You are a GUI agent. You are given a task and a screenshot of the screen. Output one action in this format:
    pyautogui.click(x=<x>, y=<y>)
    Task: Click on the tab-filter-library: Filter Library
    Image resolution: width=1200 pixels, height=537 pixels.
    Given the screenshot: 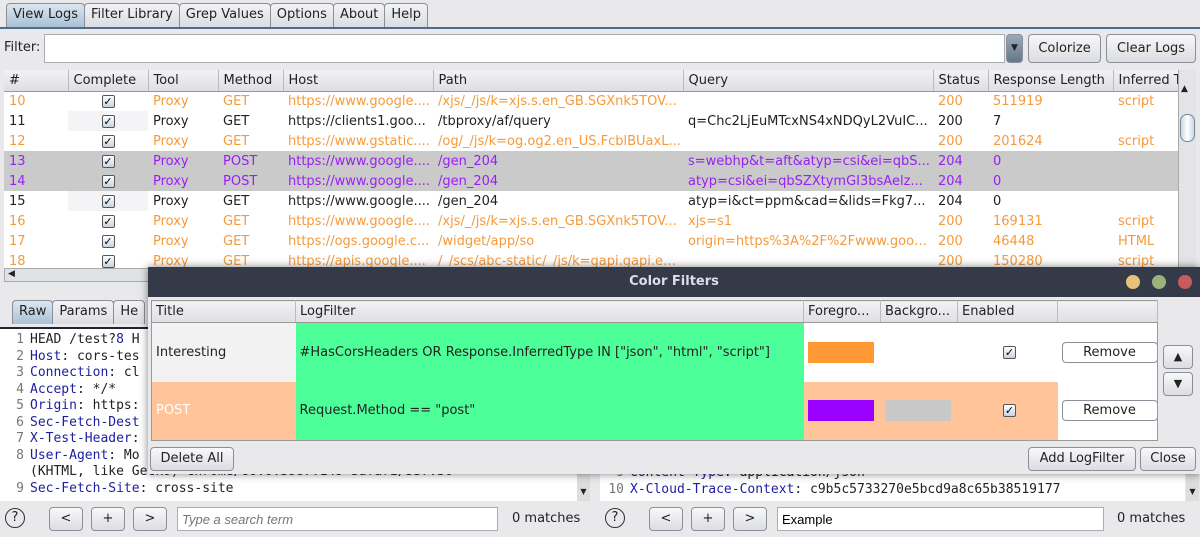 What is the action you would take?
    pyautogui.click(x=131, y=15)
    